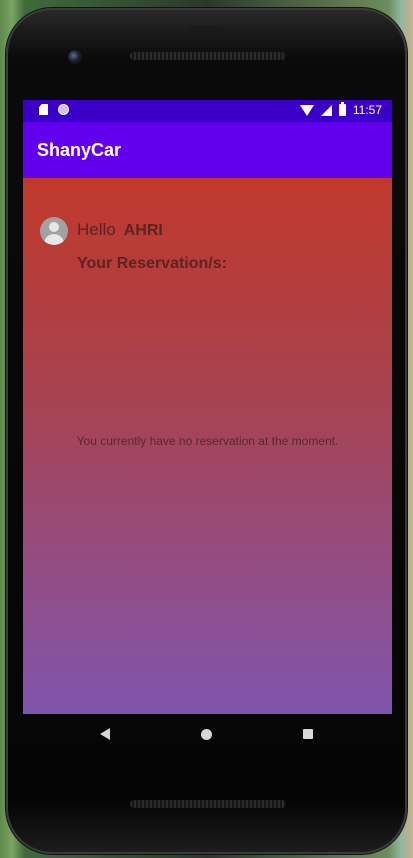  What do you see at coordinates (43, 109) in the screenshot?
I see `sd-card-icon` at bounding box center [43, 109].